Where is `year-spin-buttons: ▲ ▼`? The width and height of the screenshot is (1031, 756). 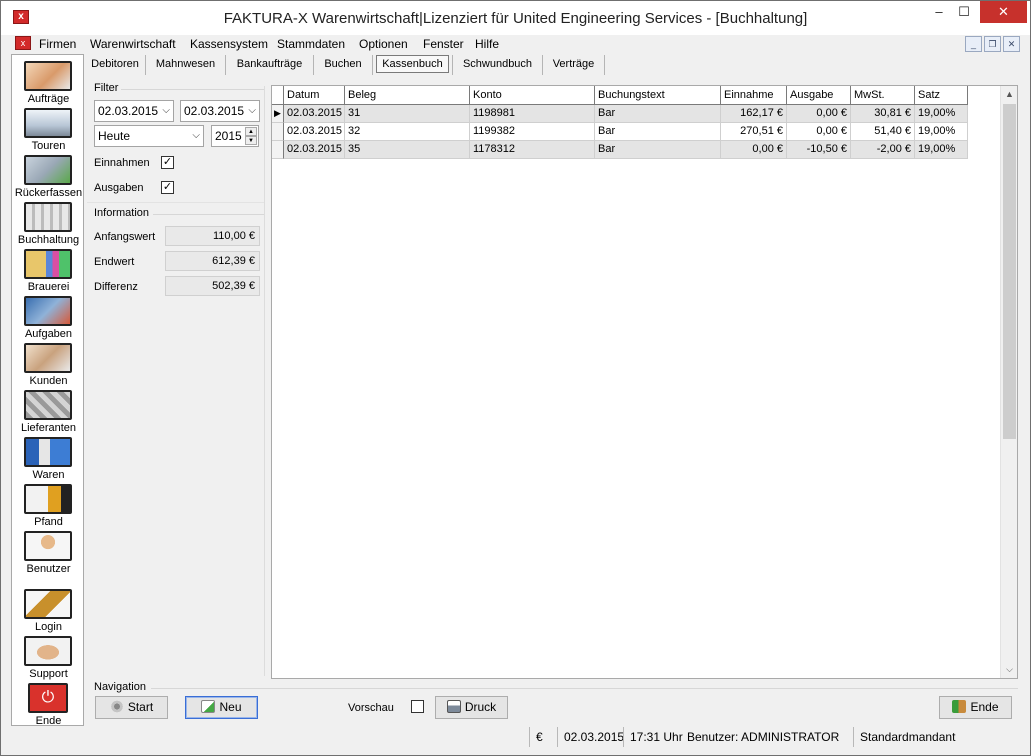
year-spin-buttons: ▲ ▼ is located at coordinates (251, 136).